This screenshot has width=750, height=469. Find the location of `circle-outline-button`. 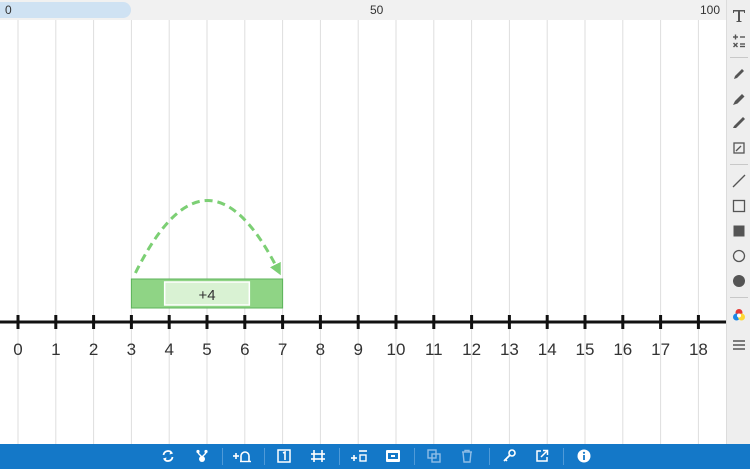

circle-outline-button is located at coordinates (738, 256).